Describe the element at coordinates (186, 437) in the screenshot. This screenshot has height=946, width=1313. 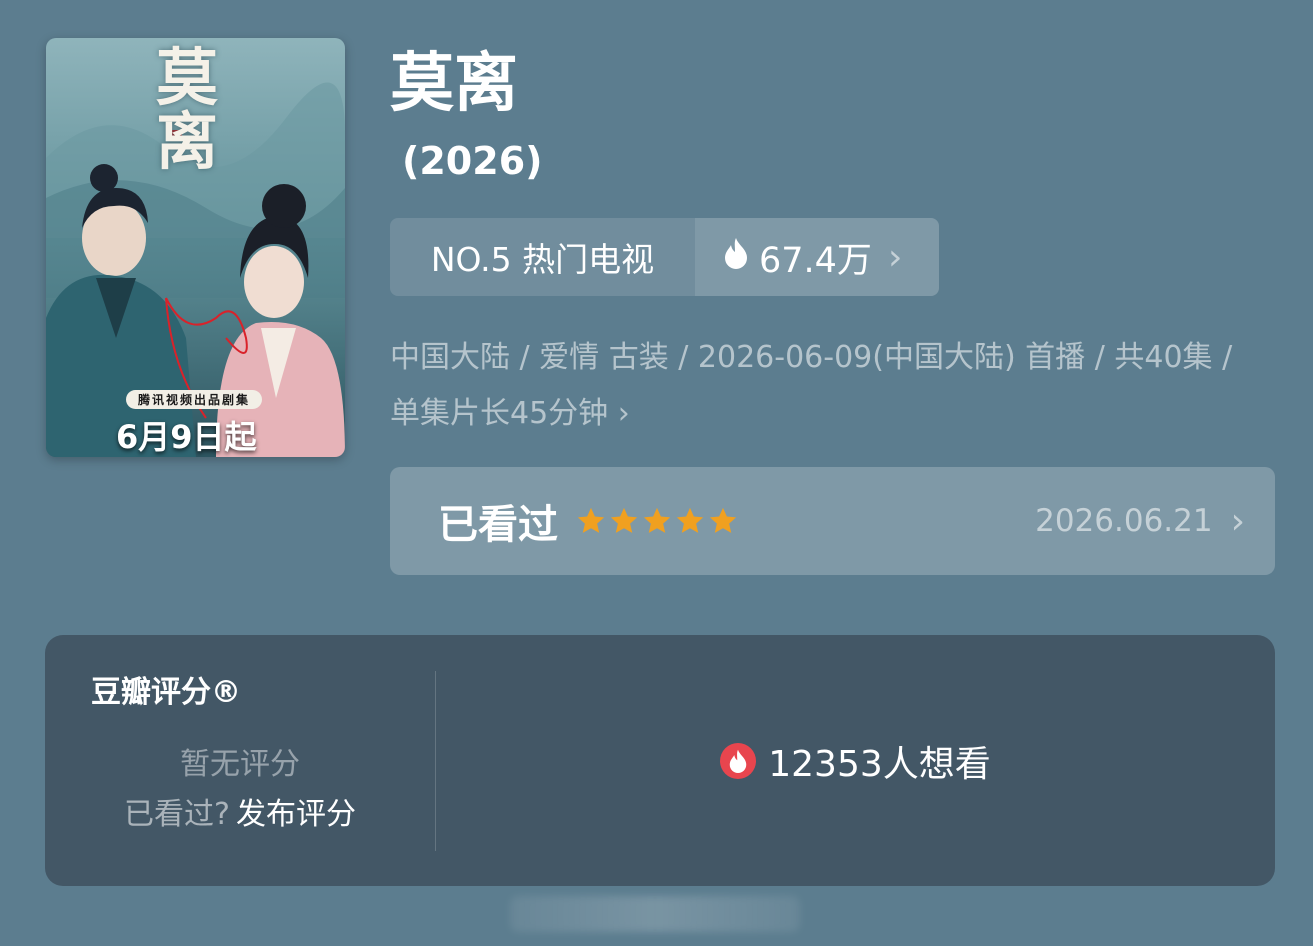
I see `poster-release-date: 6月9日起` at that location.